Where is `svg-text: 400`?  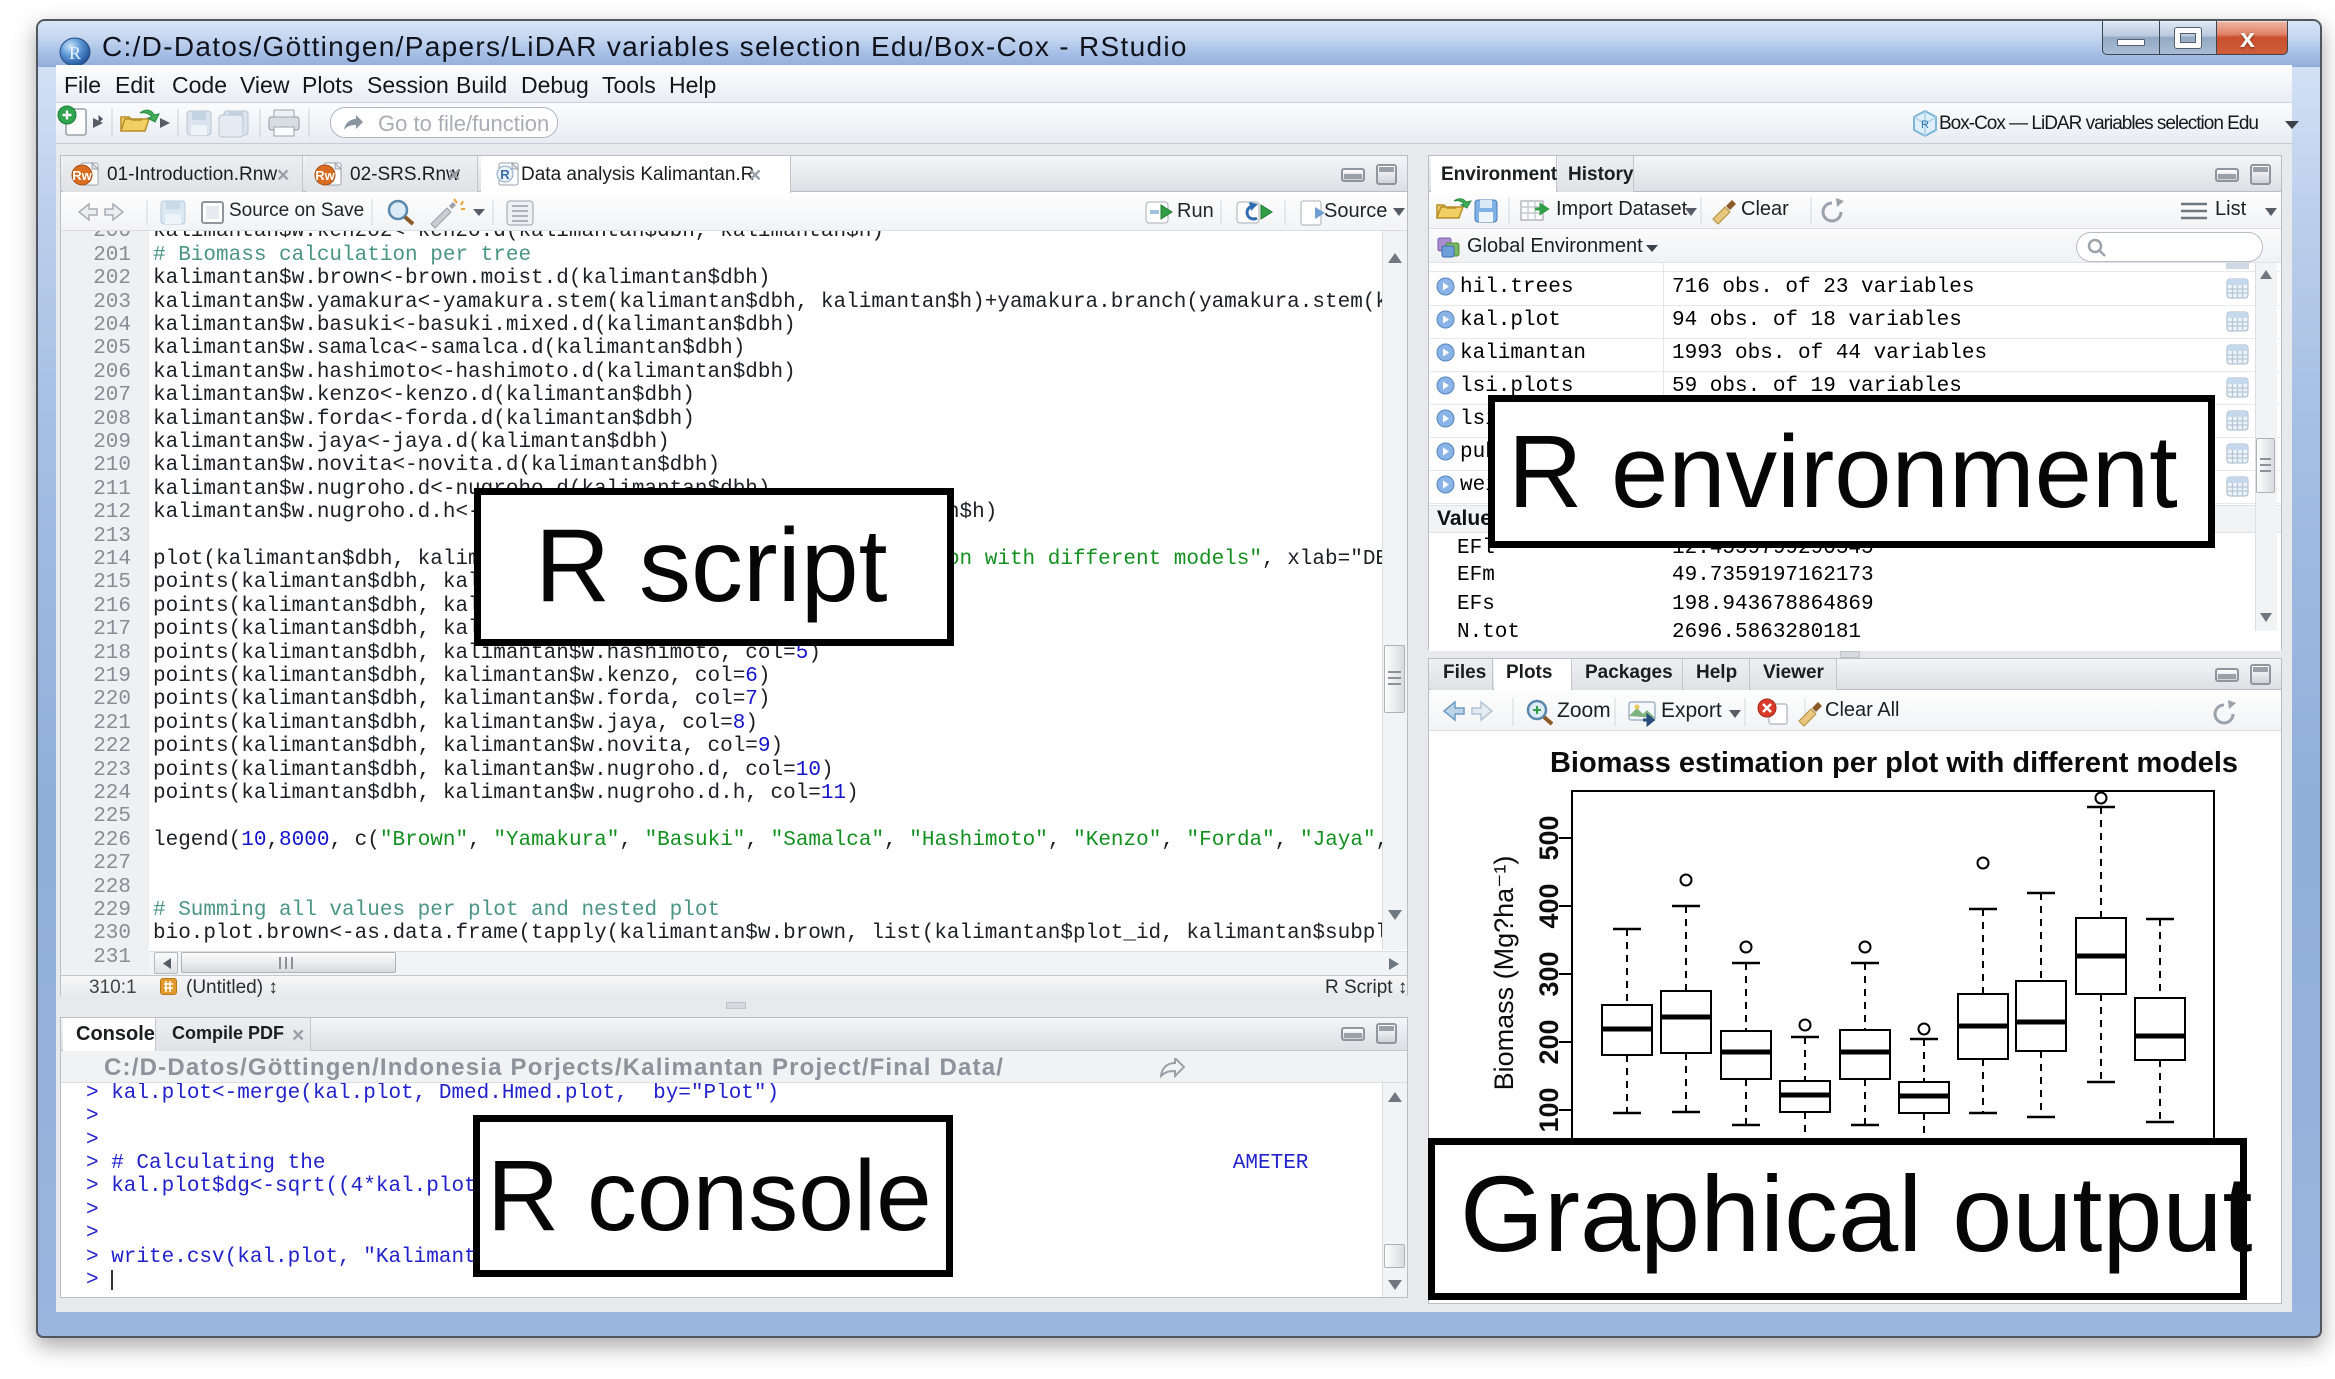
svg-text: 400 is located at coordinates (1549, 905).